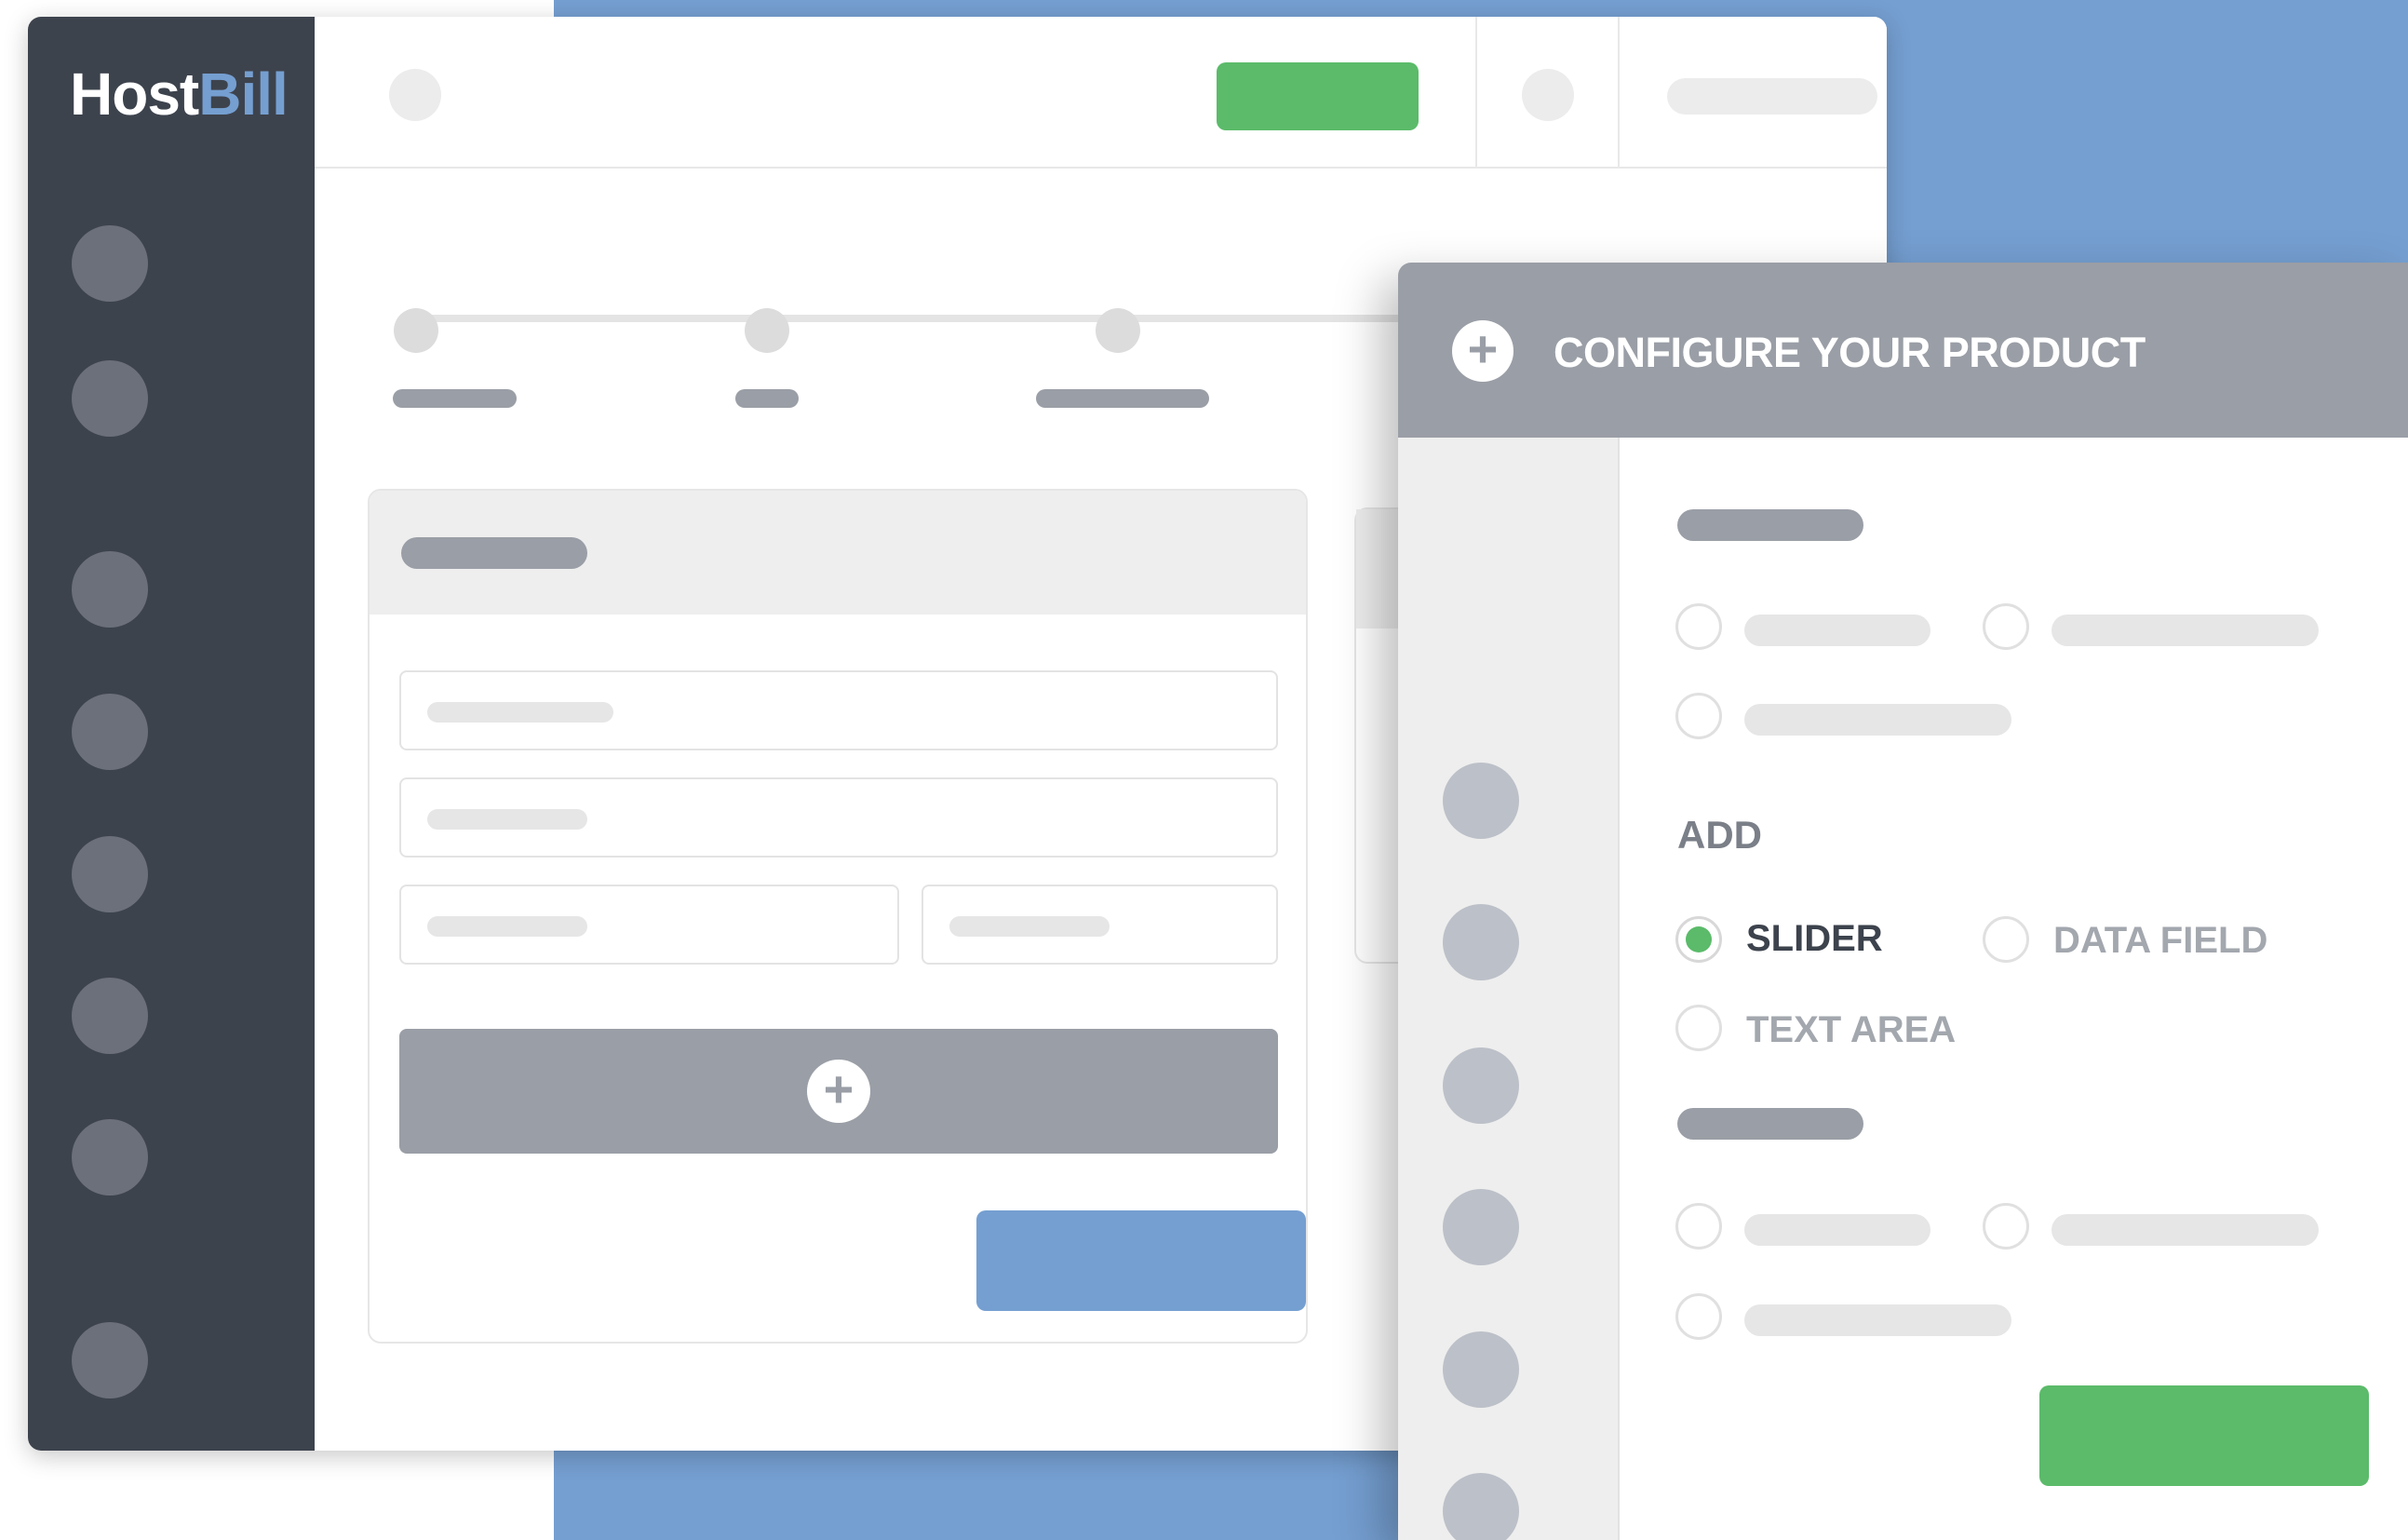 This screenshot has width=2408, height=1540. What do you see at coordinates (243, 94) in the screenshot?
I see `logo-bill: Bill` at bounding box center [243, 94].